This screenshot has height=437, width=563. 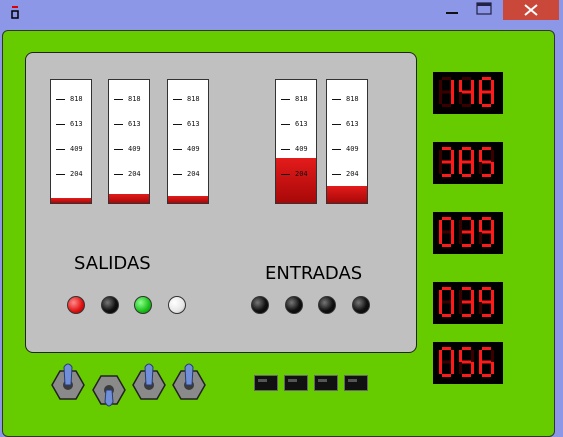 What do you see at coordinates (71, 141) in the screenshot?
I see `output-gauge-1: 818 613 409 204` at bounding box center [71, 141].